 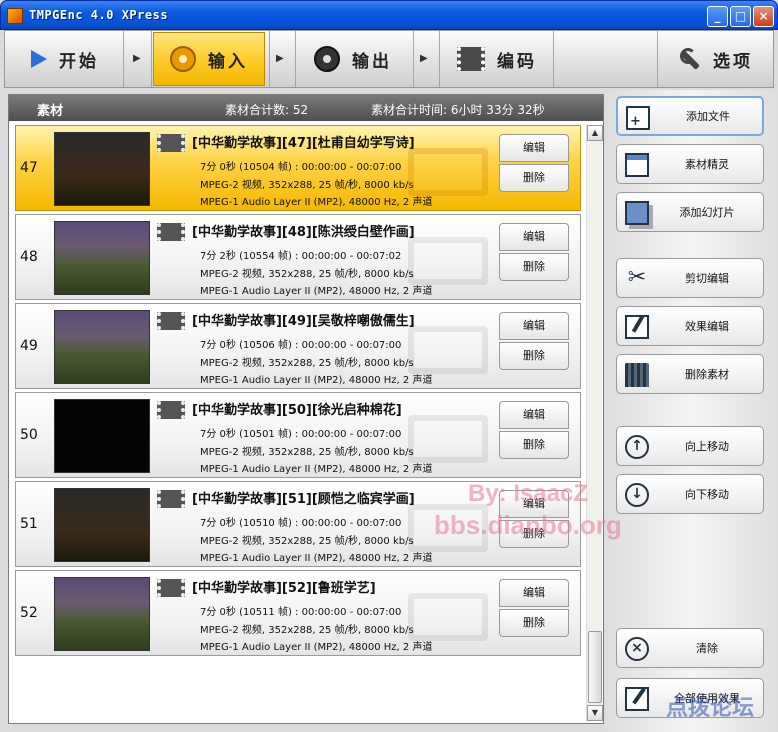 I want to click on row-number: 47, so click(x=29, y=168).